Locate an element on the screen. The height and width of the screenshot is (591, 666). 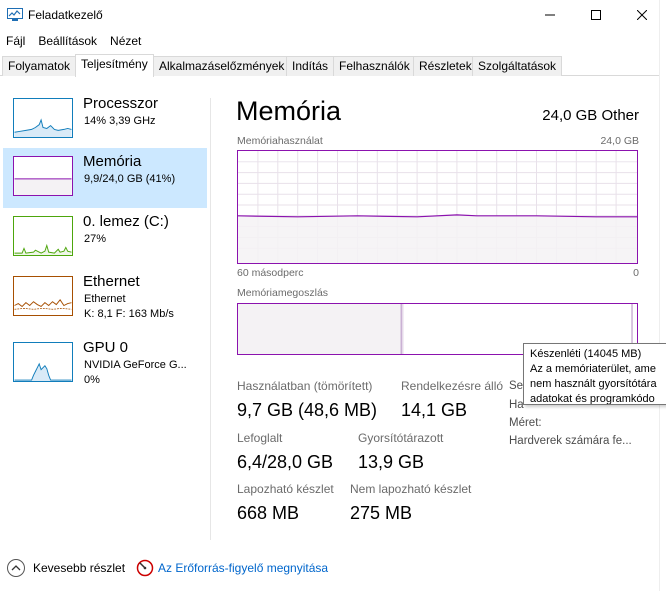
page-title: Memória is located at coordinates (289, 111).